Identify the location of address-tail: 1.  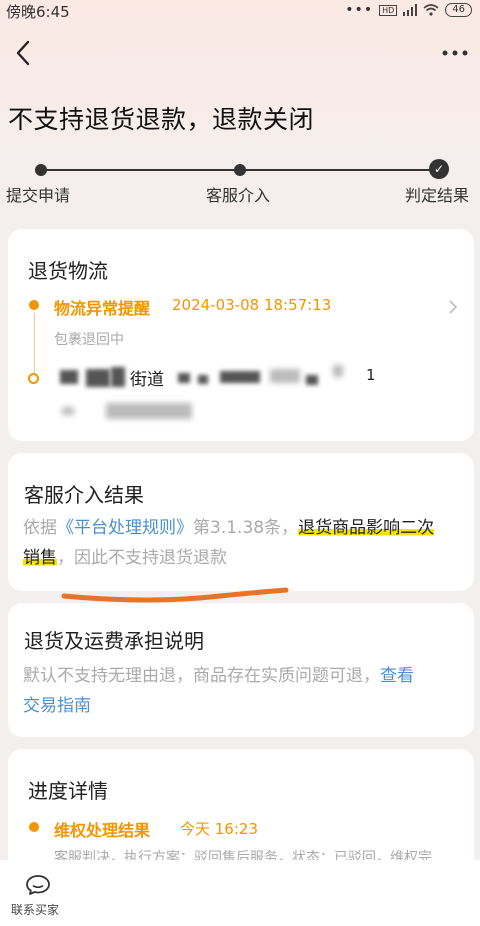
(371, 375).